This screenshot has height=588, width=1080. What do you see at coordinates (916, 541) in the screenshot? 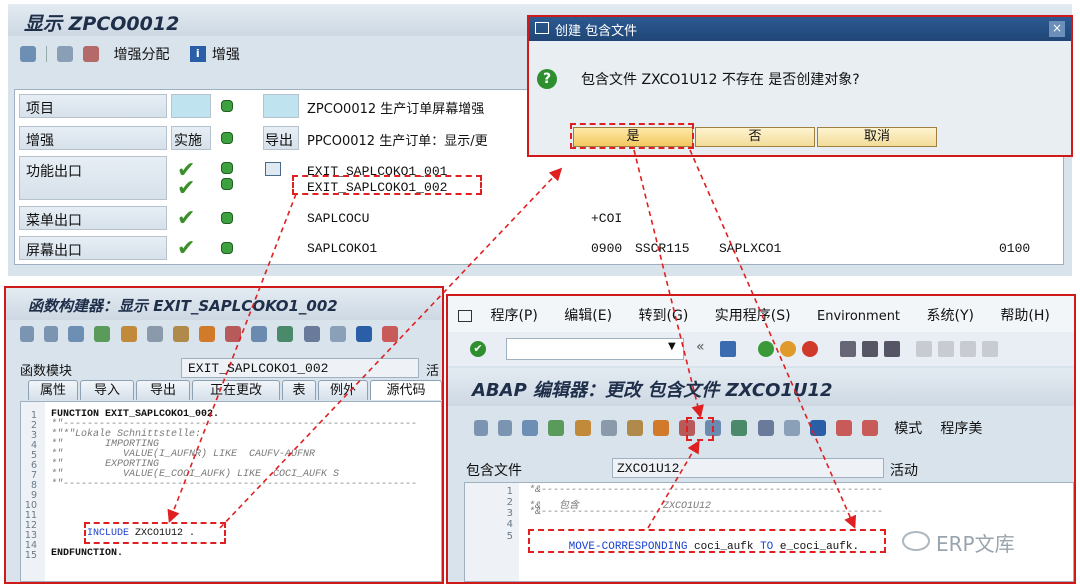
I see `wechat-icon` at bounding box center [916, 541].